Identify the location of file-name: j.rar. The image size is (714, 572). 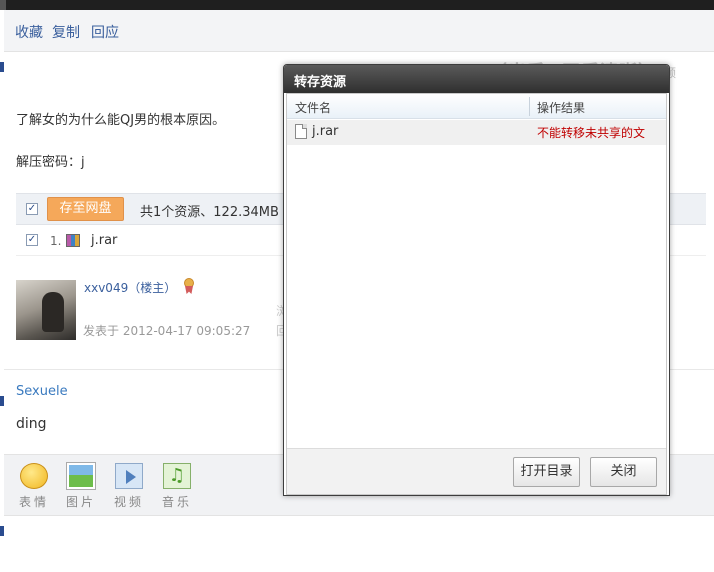
(104, 240).